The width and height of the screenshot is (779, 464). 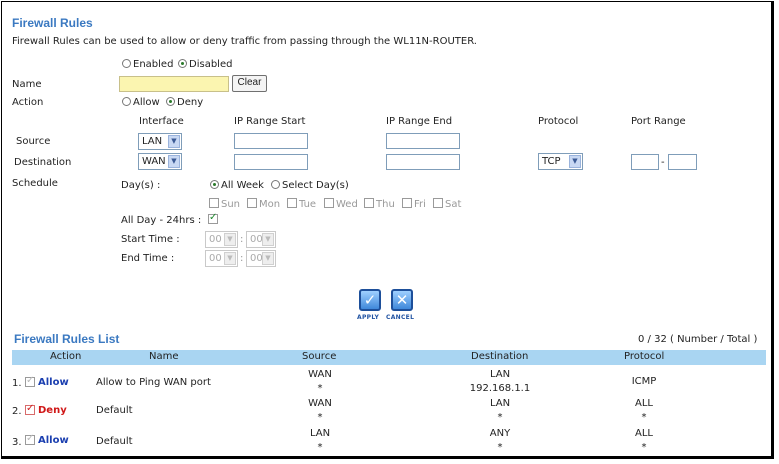 I want to click on page-title: Firewall Rules, so click(x=52, y=23).